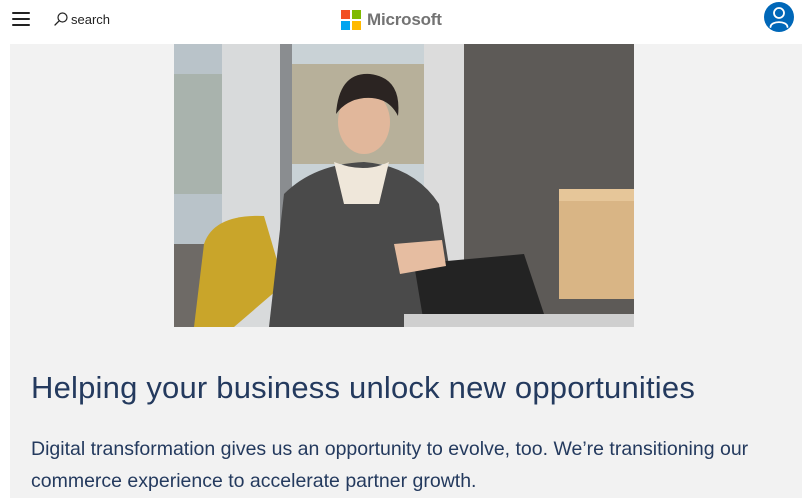 The image size is (802, 498). I want to click on search-label: search, so click(91, 19).